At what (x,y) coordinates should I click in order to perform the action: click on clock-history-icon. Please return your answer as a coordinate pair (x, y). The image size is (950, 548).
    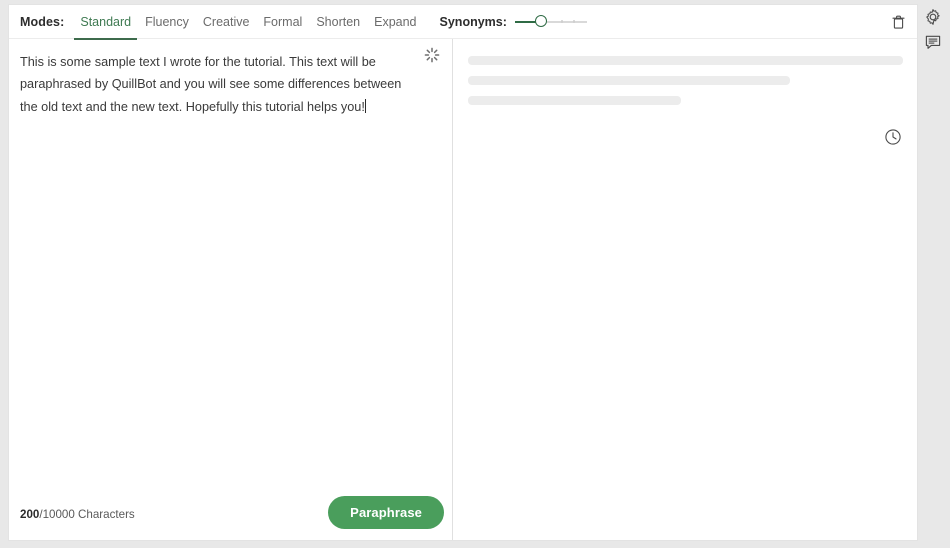
    Looking at the image, I should click on (894, 138).